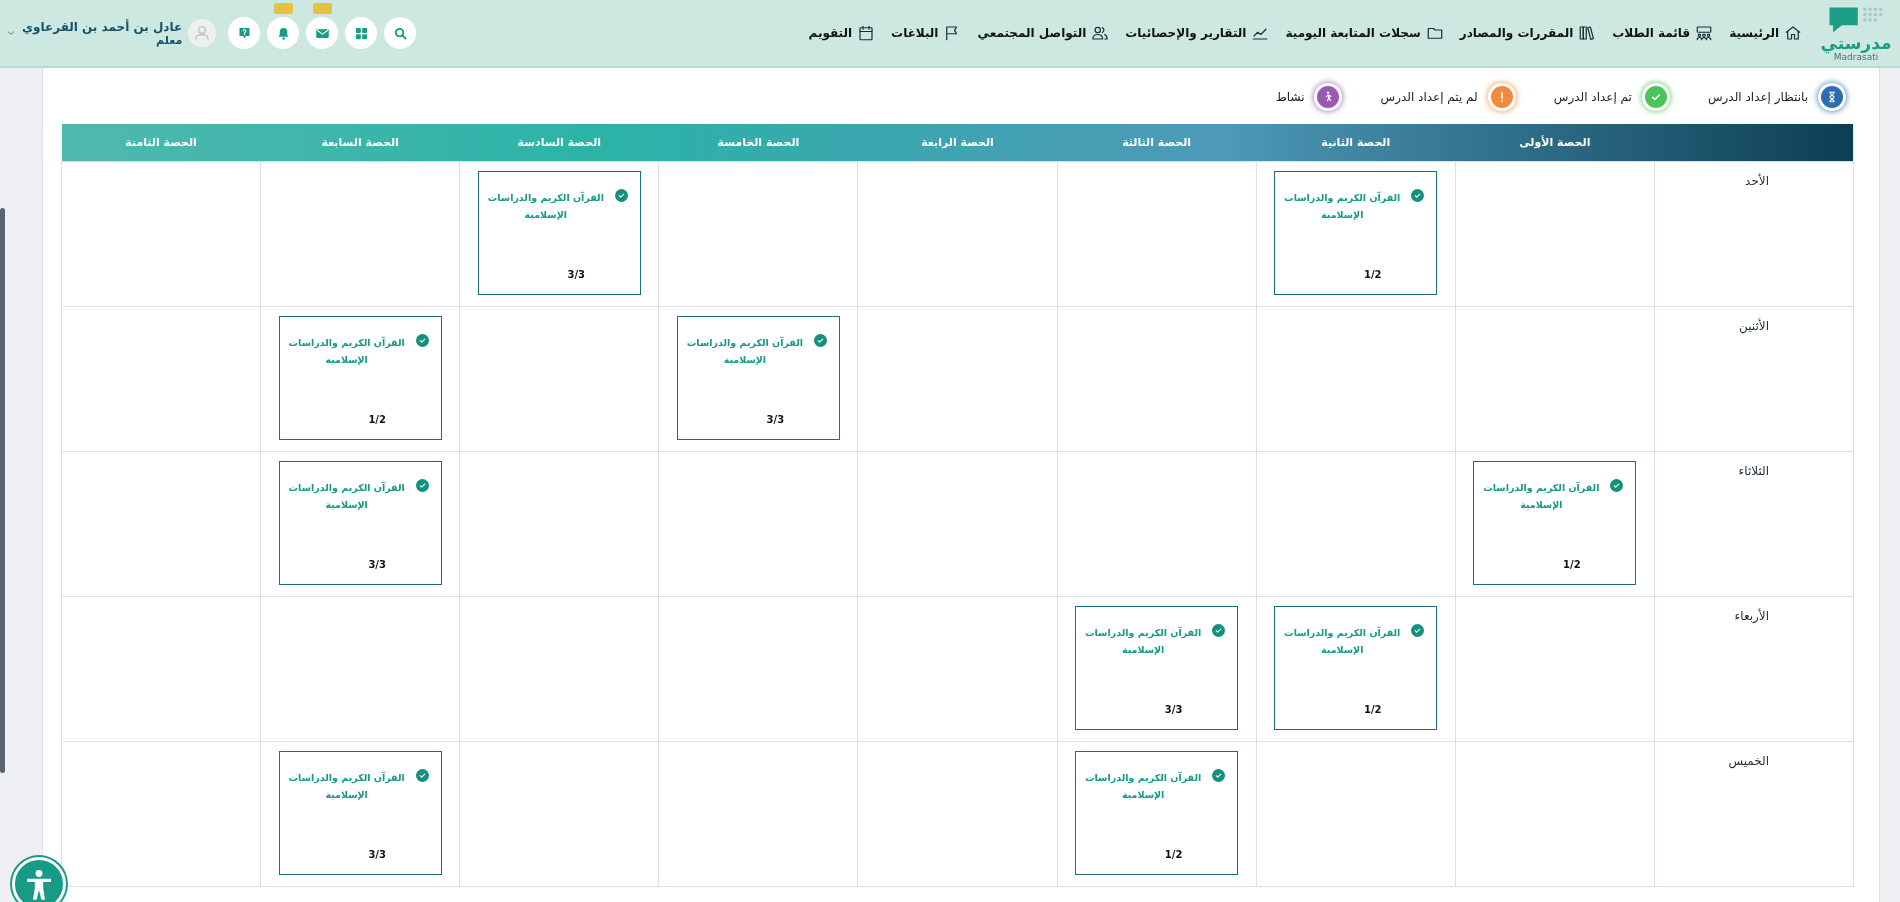 Image resolution: width=1900 pixels, height=902 pixels. What do you see at coordinates (1757, 97) in the screenshot?
I see `legend-label: بانتظار إعداد الدرس` at bounding box center [1757, 97].